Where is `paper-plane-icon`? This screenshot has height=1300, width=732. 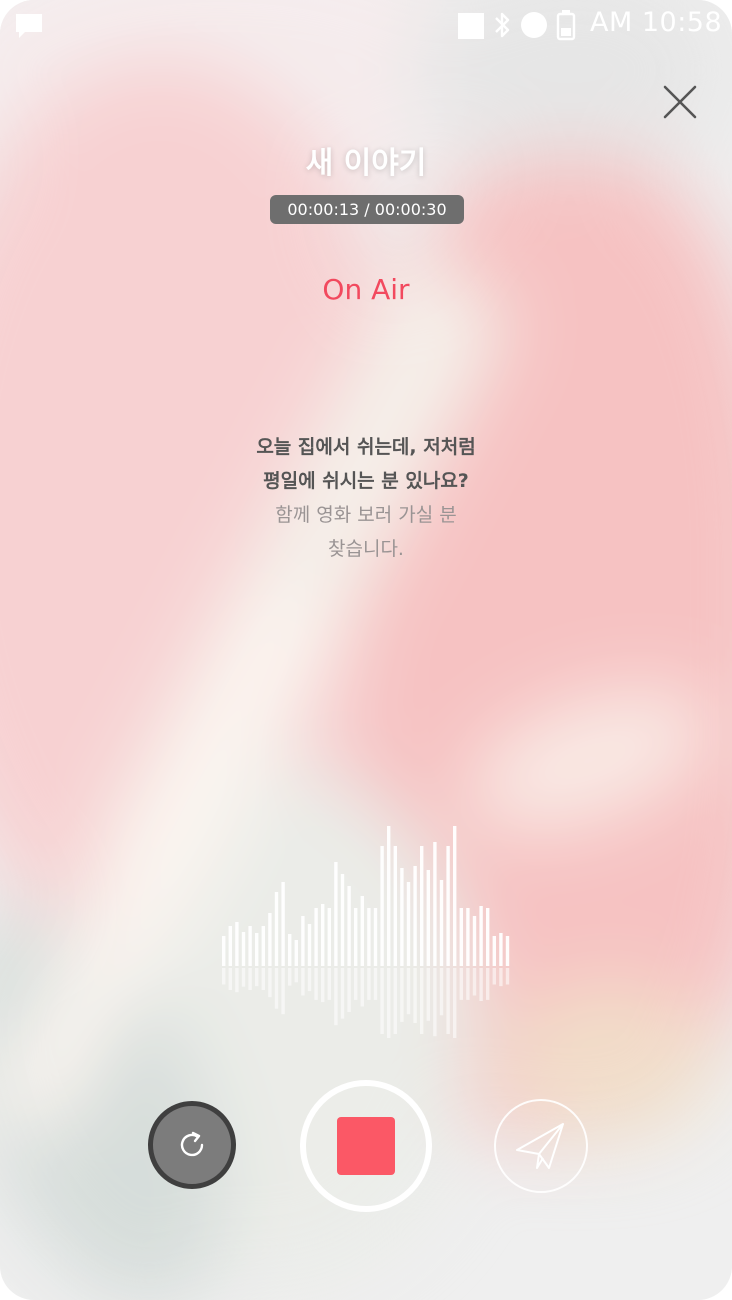
paper-plane-icon is located at coordinates (540, 1146).